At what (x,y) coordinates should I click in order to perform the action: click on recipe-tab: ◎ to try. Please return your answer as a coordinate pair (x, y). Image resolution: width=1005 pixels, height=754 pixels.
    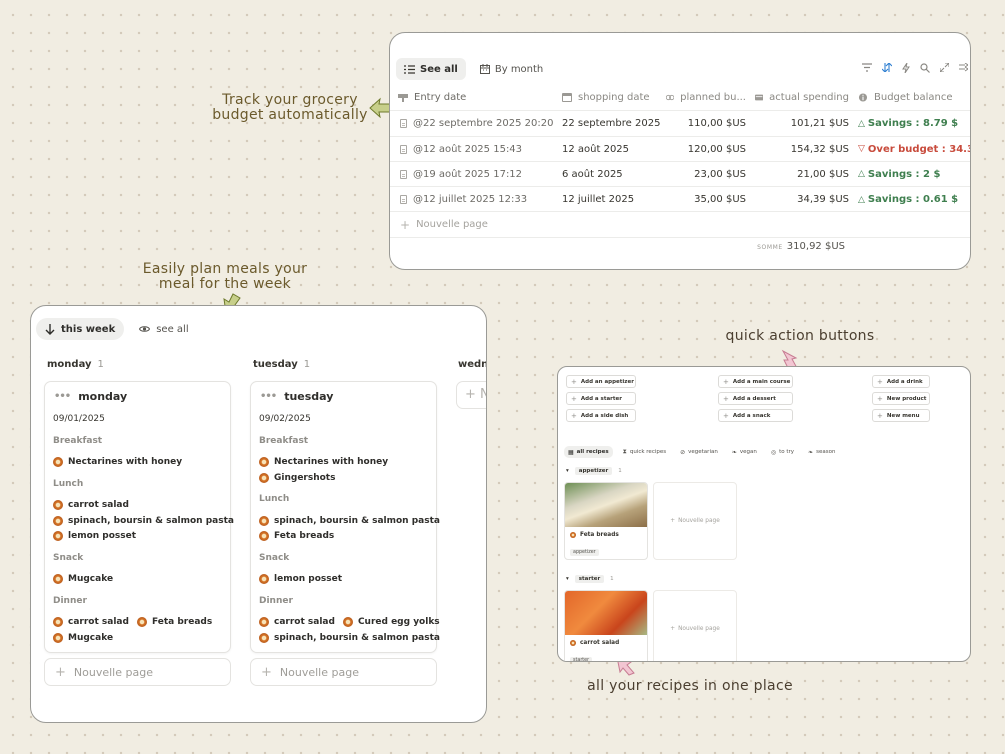
    Looking at the image, I should click on (782, 452).